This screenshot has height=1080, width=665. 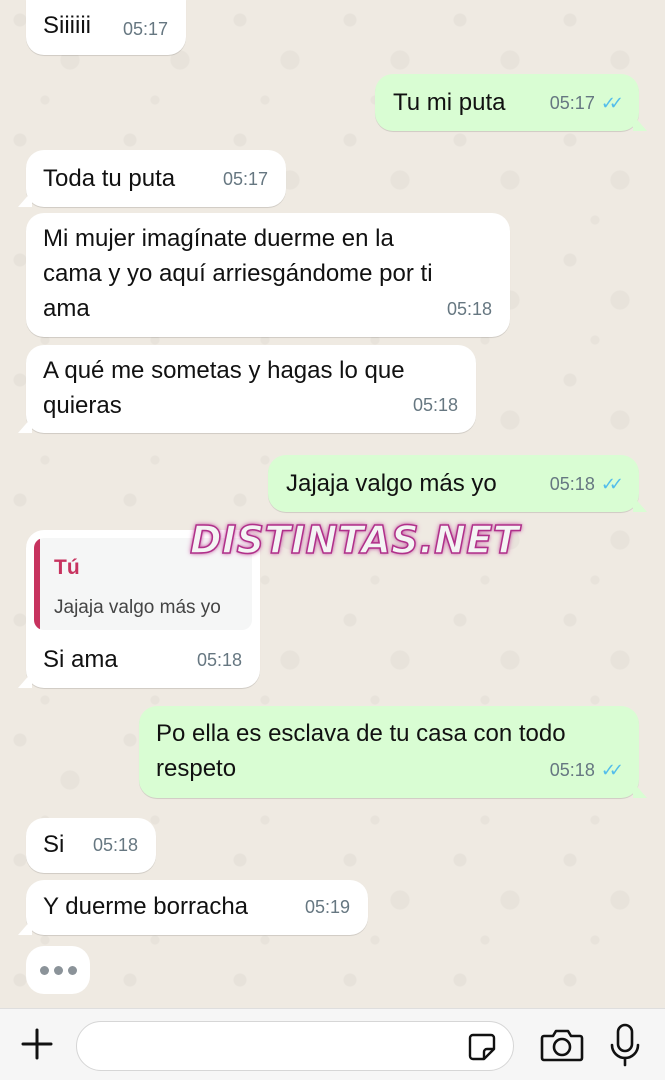 What do you see at coordinates (37, 1044) in the screenshot?
I see `plus-icon` at bounding box center [37, 1044].